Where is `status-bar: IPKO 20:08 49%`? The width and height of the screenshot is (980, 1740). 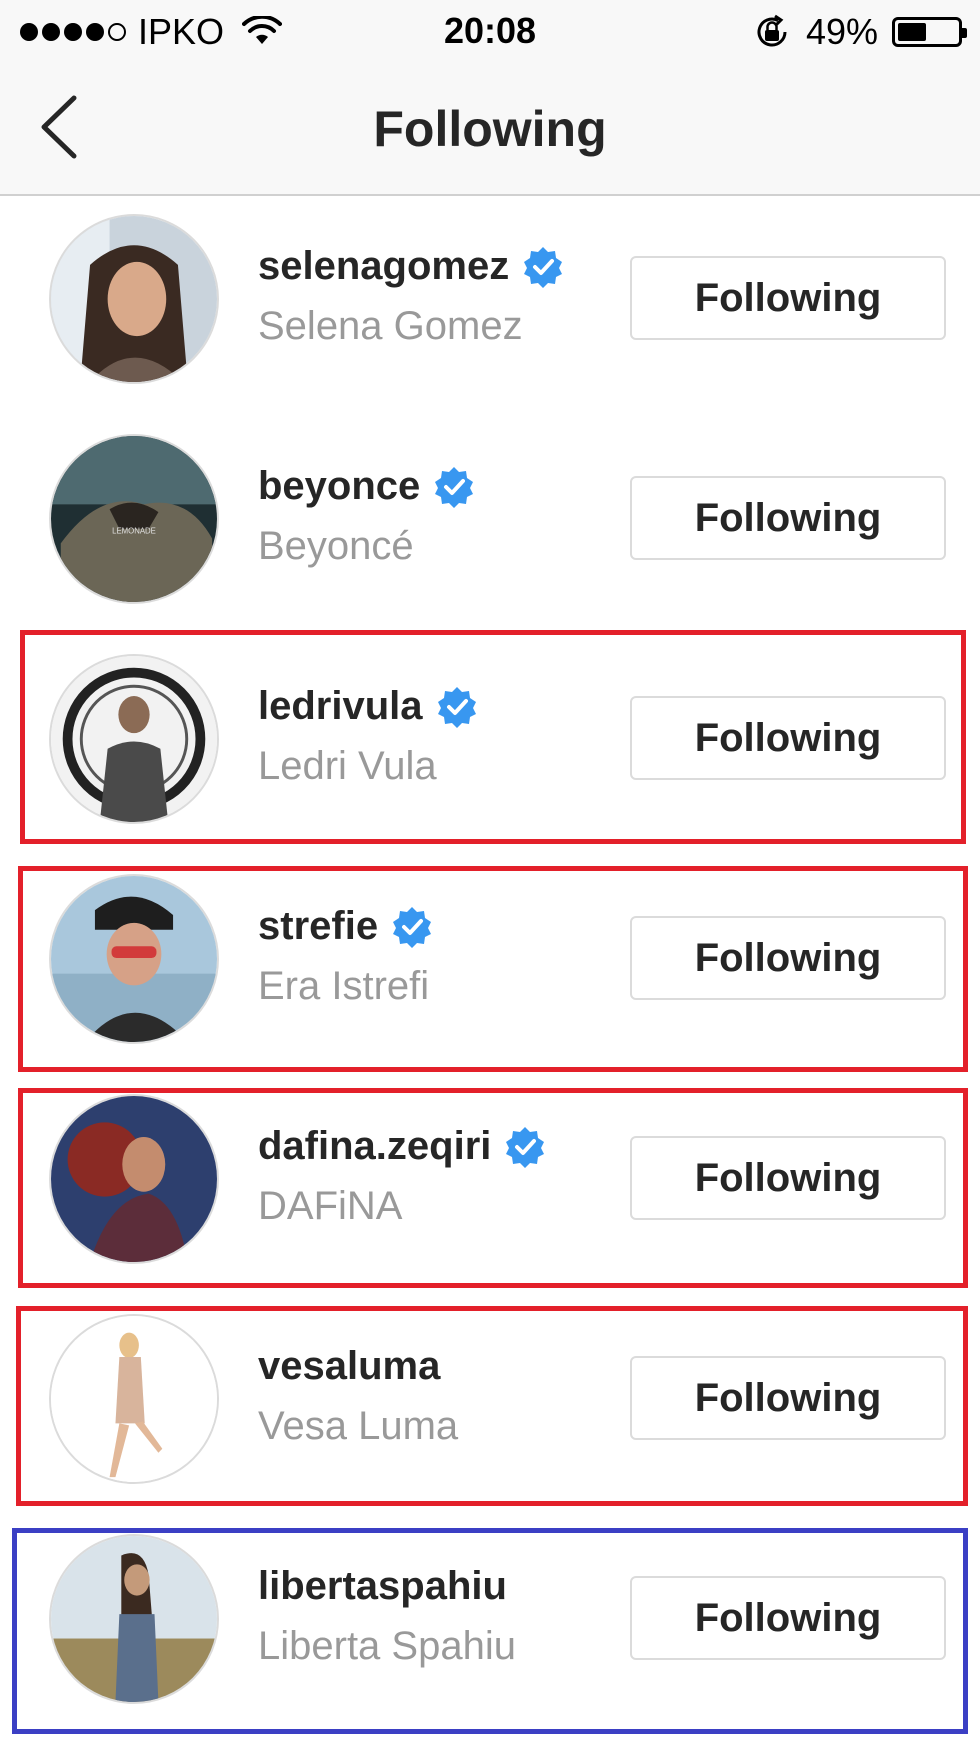 status-bar: IPKO 20:08 49% is located at coordinates (490, 31).